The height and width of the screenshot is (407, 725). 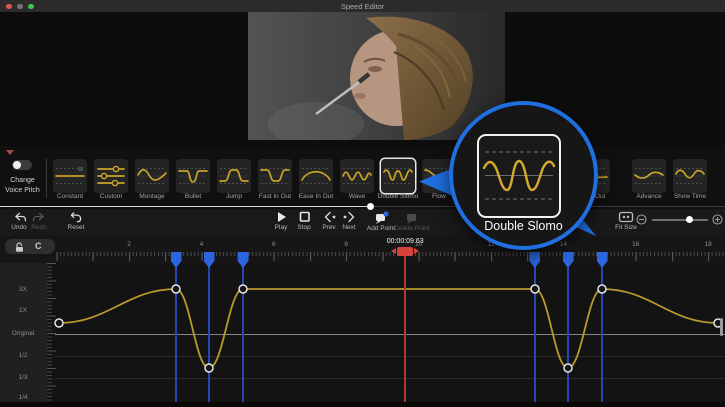 What do you see at coordinates (362, 404) in the screenshot?
I see `bottom-strip` at bounding box center [362, 404].